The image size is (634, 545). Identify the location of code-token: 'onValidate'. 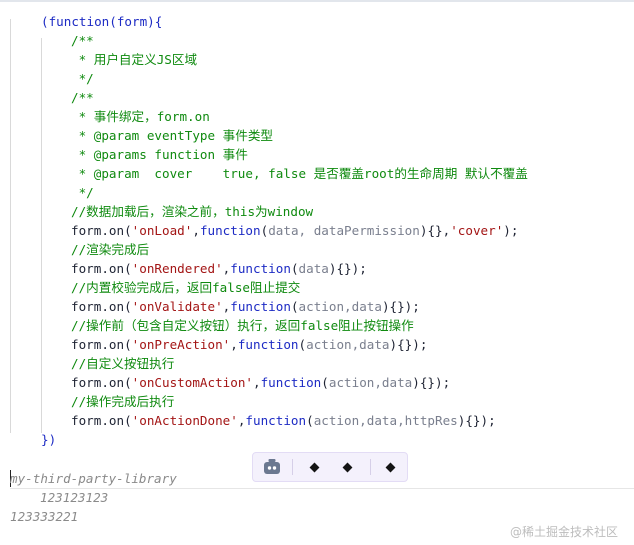
(177, 306).